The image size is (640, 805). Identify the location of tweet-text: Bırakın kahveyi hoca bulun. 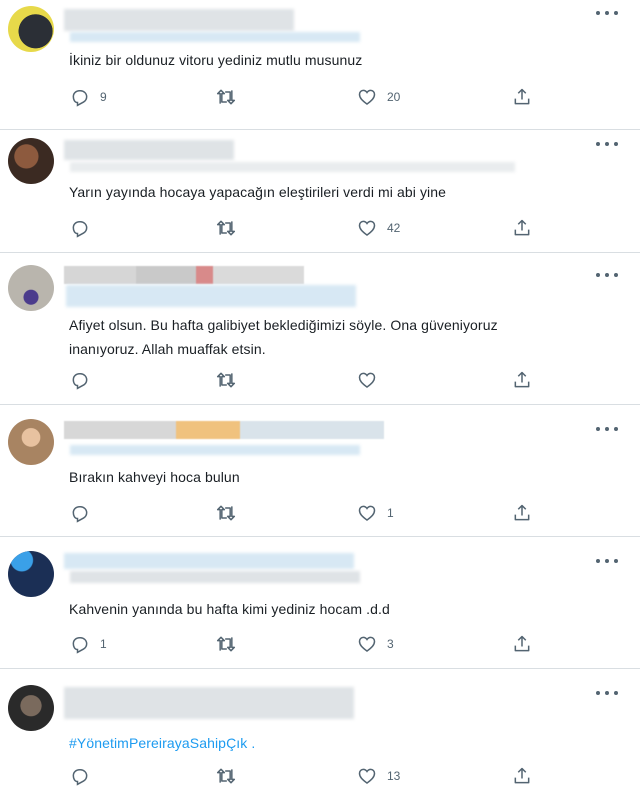
(154, 477).